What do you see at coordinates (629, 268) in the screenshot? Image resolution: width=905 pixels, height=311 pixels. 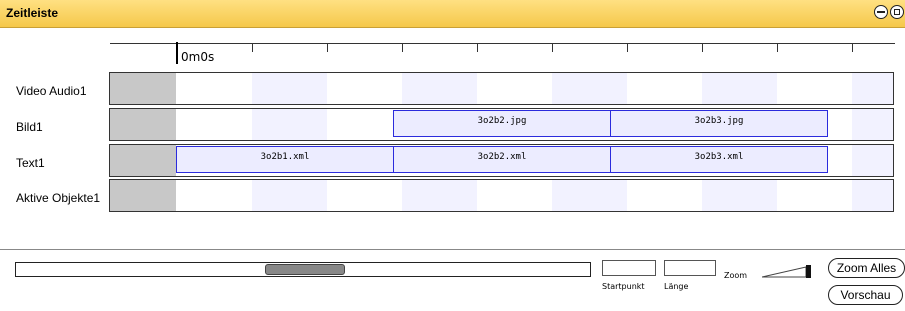 I see `startpunkt-field` at bounding box center [629, 268].